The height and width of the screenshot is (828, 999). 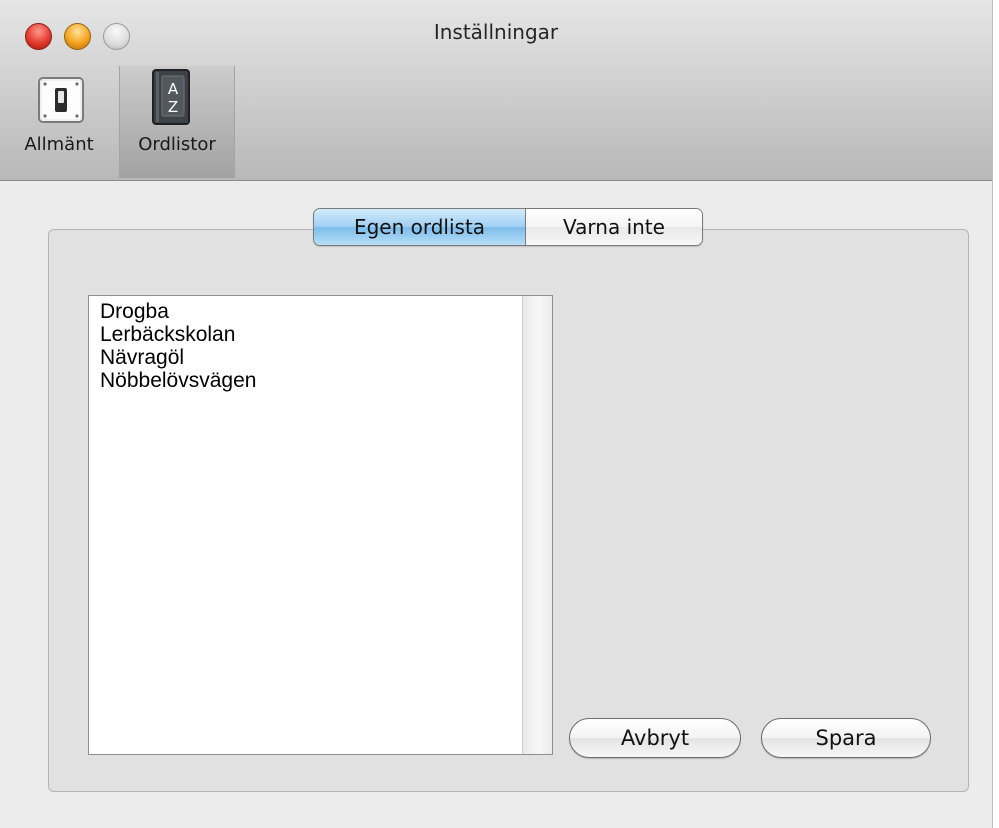 I want to click on tab-egen-ordlista: Egen ordlista, so click(x=420, y=227).